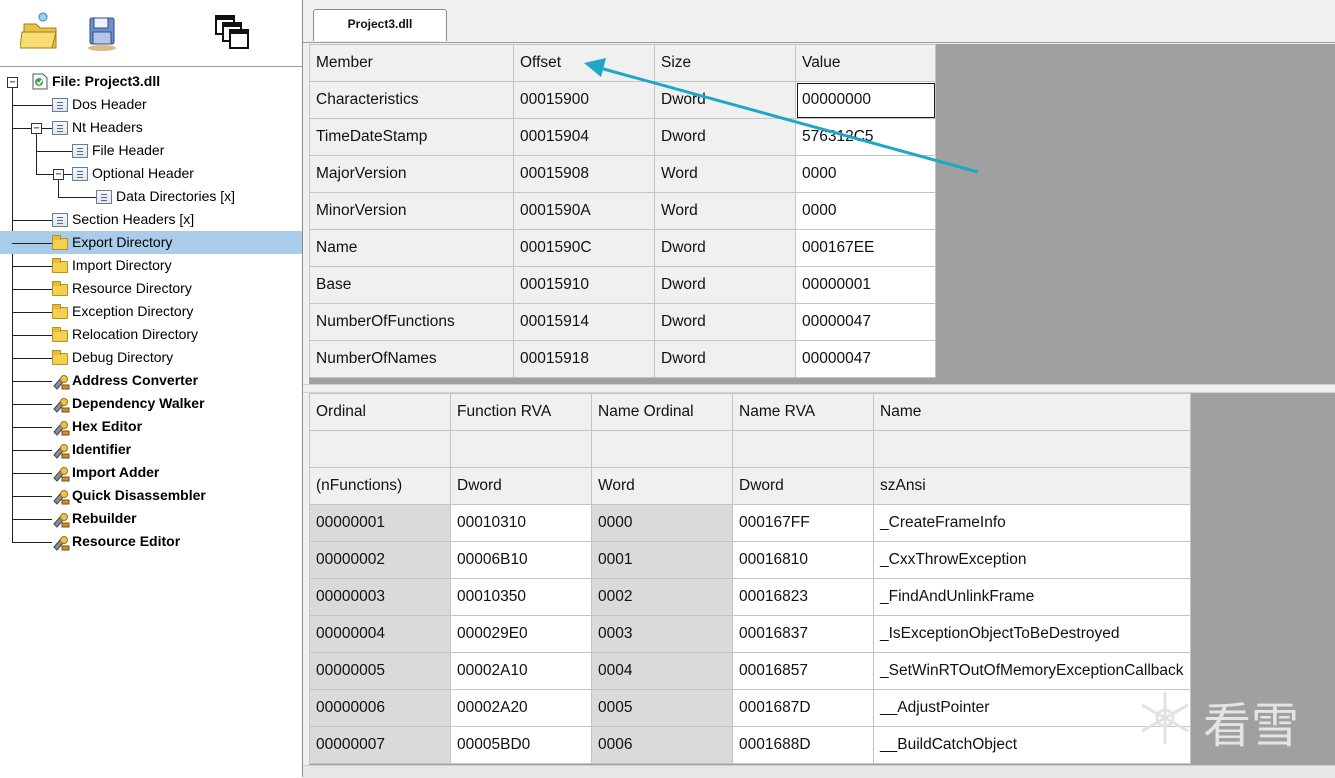 Image resolution: width=1335 pixels, height=778 pixels. Describe the element at coordinates (380, 708) in the screenshot. I see `table-cell: 00000006` at that location.